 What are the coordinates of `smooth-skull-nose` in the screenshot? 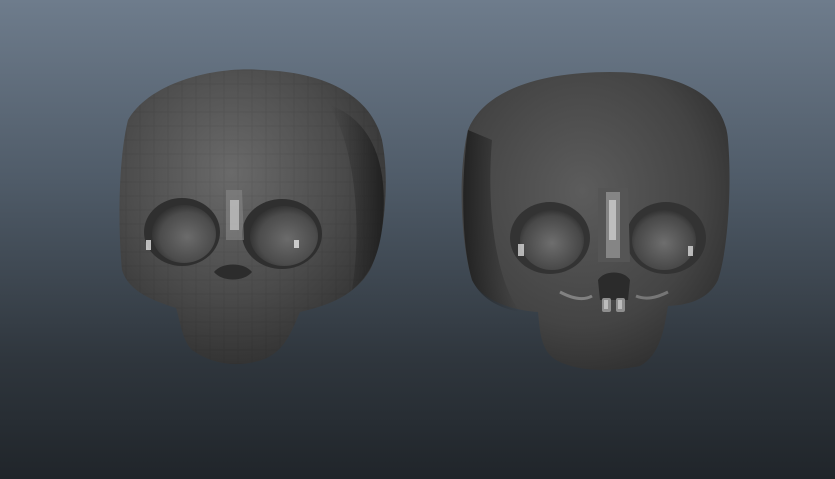 It's located at (614, 286).